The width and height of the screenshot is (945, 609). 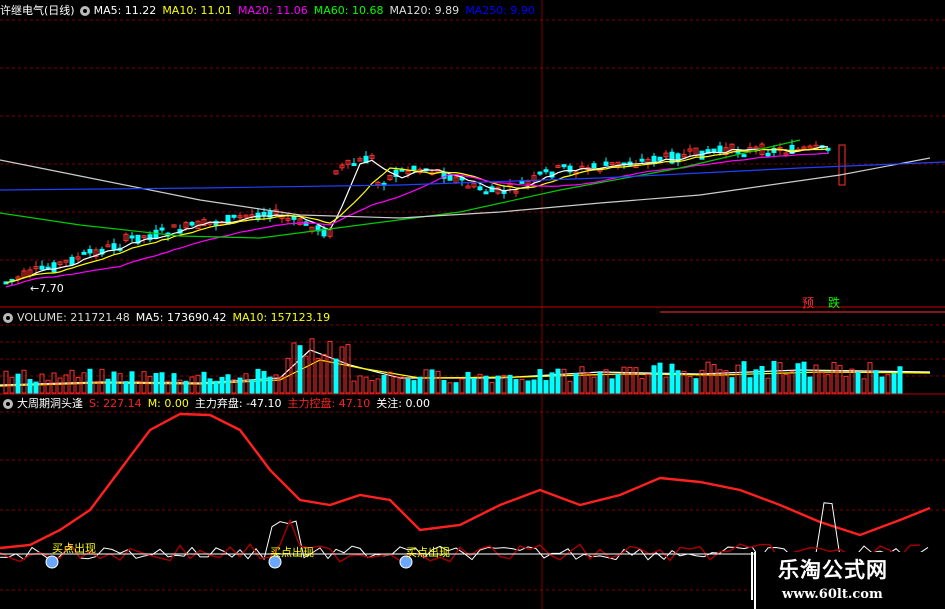 What do you see at coordinates (281, 317) in the screenshot?
I see `volume-ma10-value: MA10: 157123.19` at bounding box center [281, 317].